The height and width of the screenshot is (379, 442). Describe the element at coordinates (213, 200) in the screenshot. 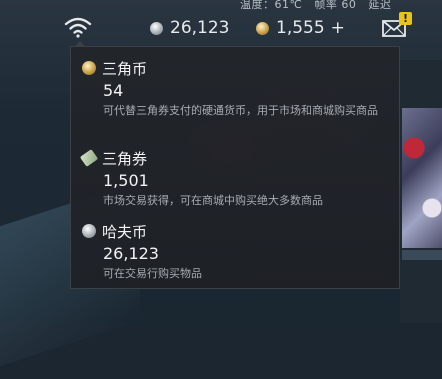

I see `currency-description: 市场交易获得，可在商城中购买绝大多数商品` at that location.